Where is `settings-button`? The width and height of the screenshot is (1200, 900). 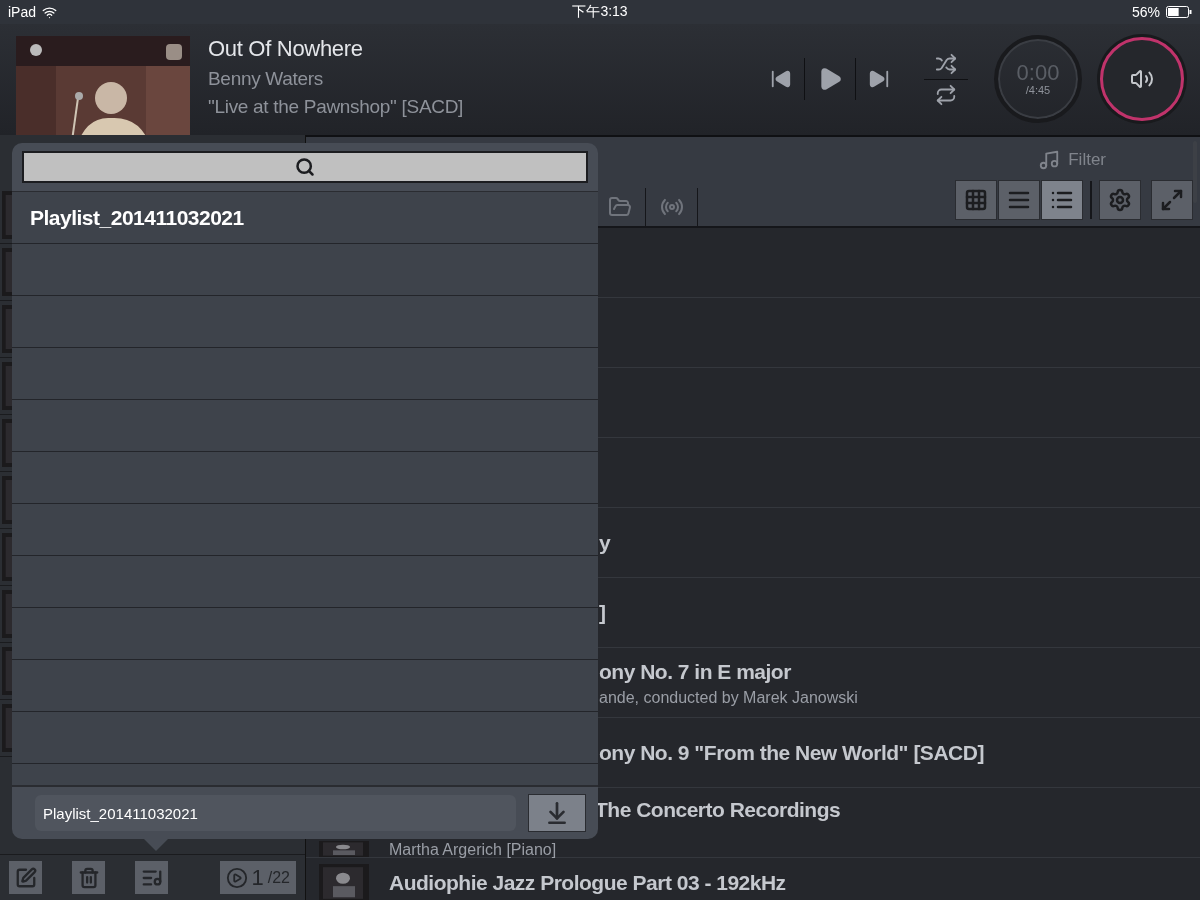 settings-button is located at coordinates (1120, 200).